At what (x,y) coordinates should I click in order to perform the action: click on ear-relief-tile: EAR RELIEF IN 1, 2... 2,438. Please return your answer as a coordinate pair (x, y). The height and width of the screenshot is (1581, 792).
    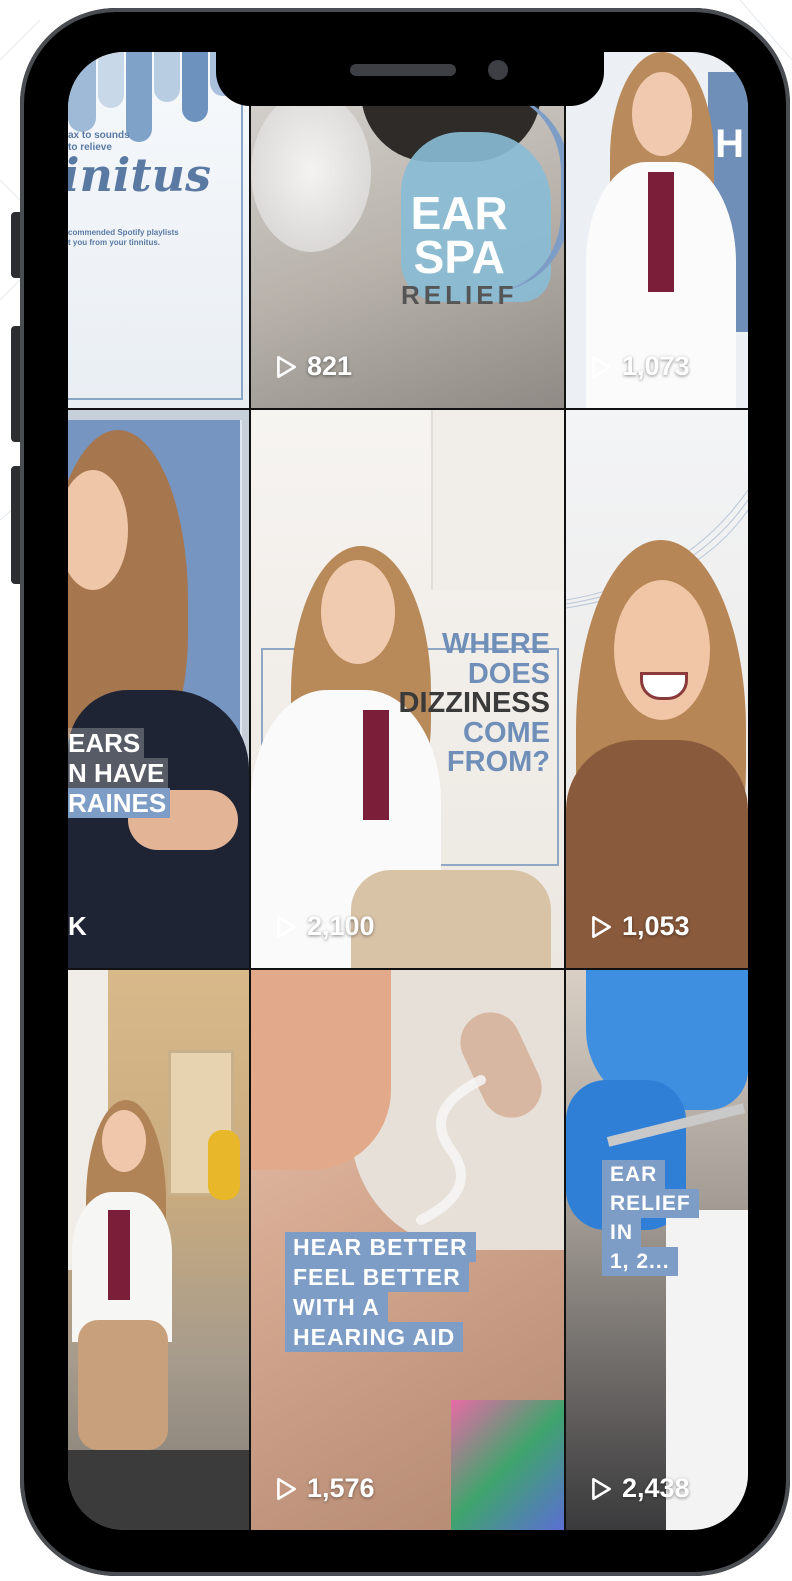
    Looking at the image, I should click on (657, 1250).